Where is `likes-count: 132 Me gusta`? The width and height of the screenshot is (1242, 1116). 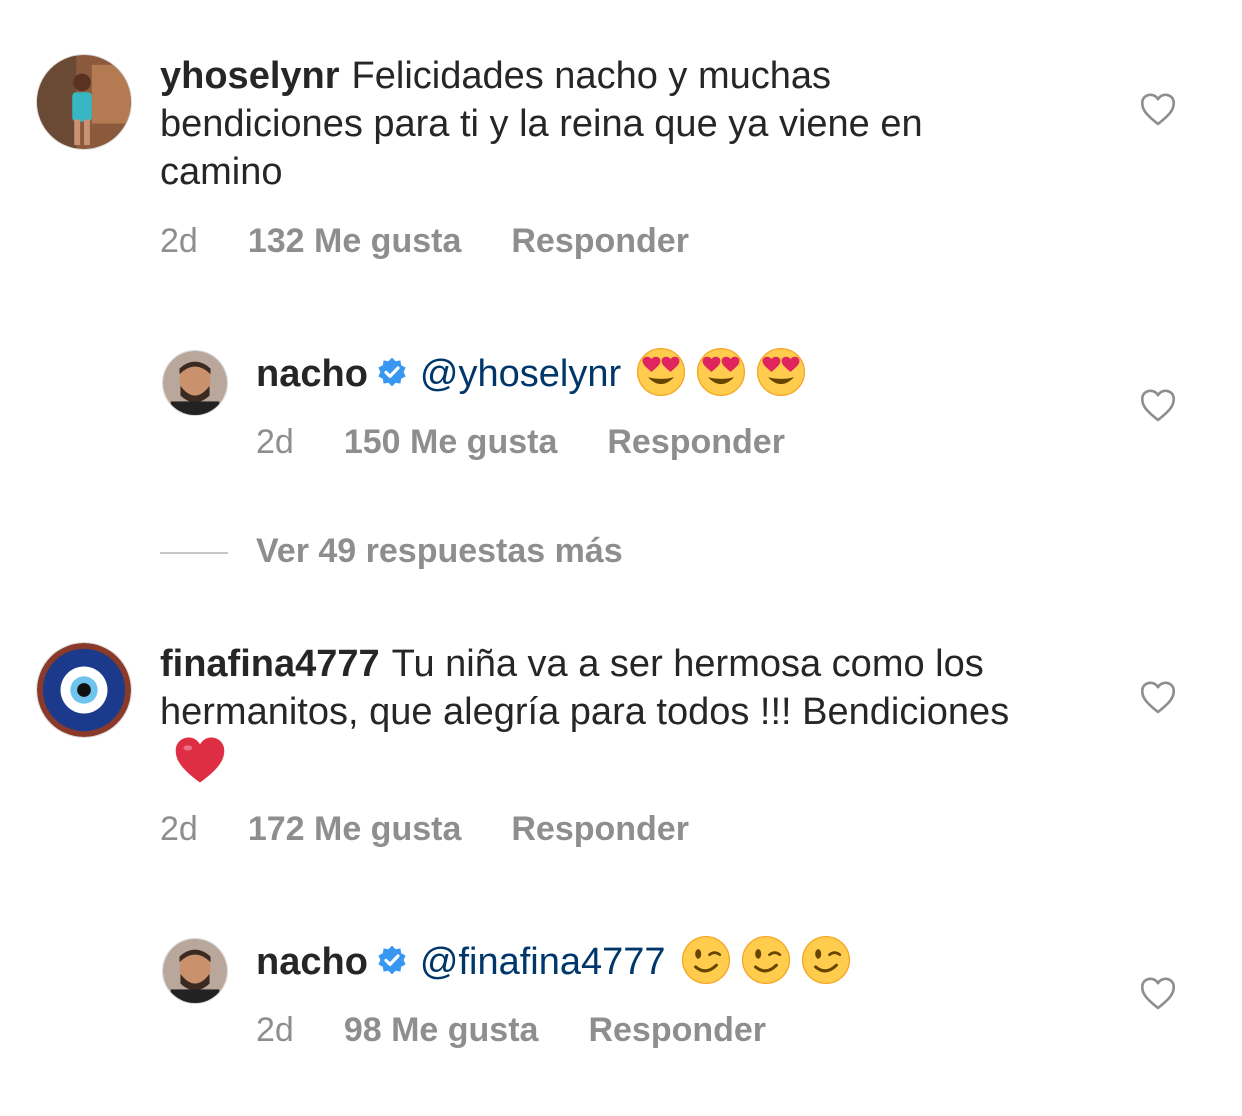 likes-count: 132 Me gusta is located at coordinates (355, 241).